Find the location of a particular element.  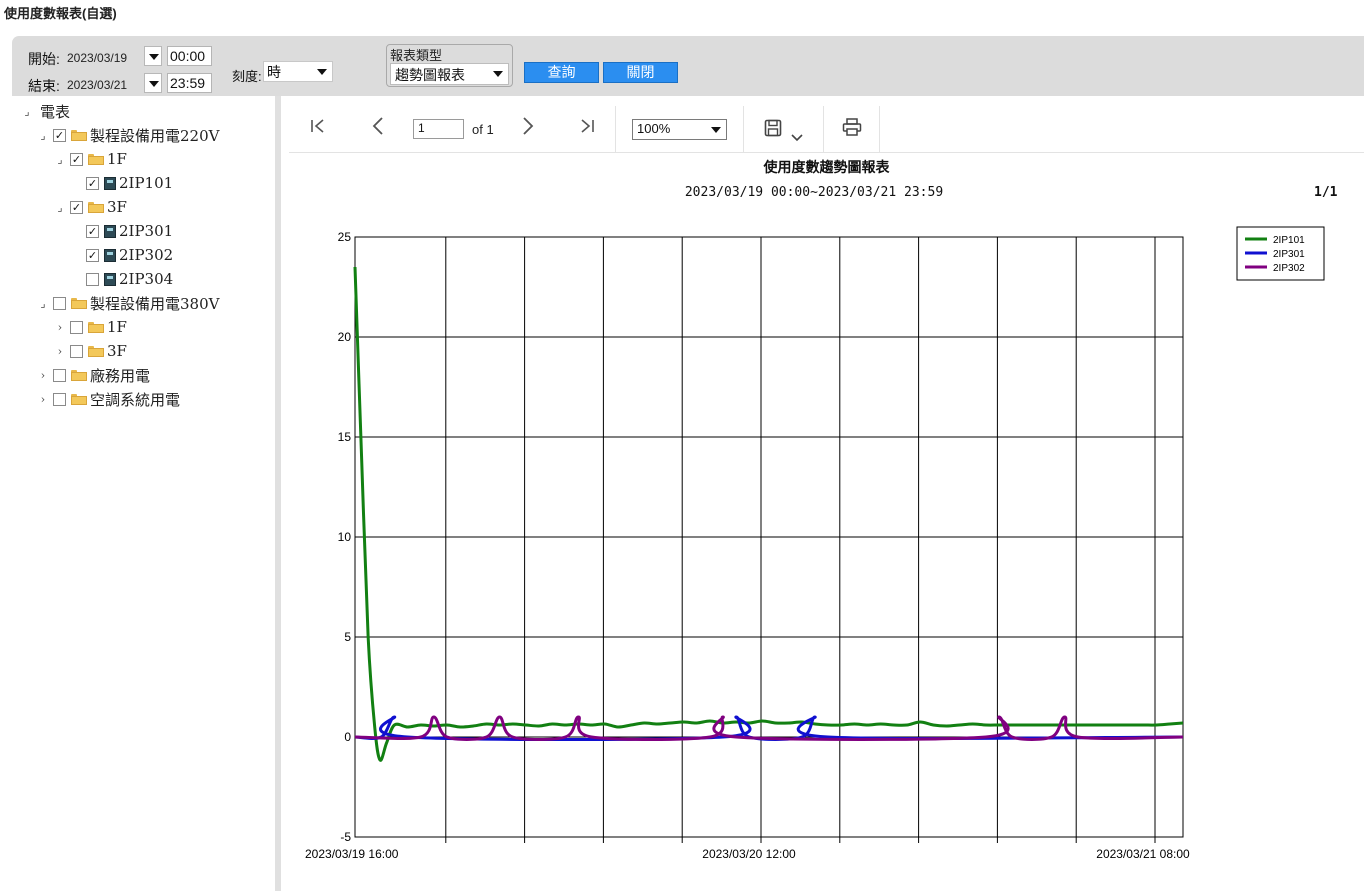

y-tick-label: 15 is located at coordinates (345, 437).